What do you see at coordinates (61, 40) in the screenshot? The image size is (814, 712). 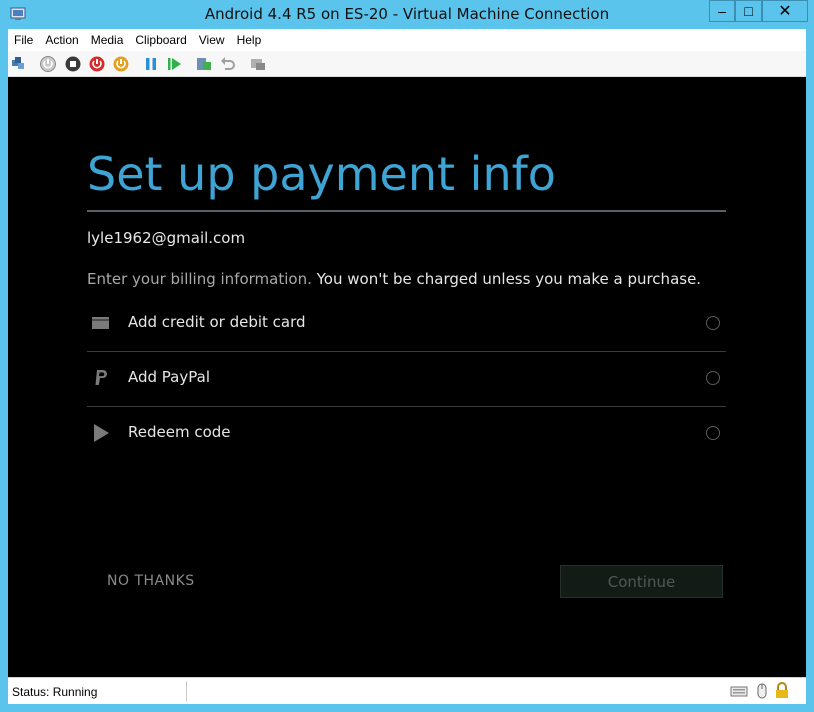 I see `menu-action: Action` at bounding box center [61, 40].